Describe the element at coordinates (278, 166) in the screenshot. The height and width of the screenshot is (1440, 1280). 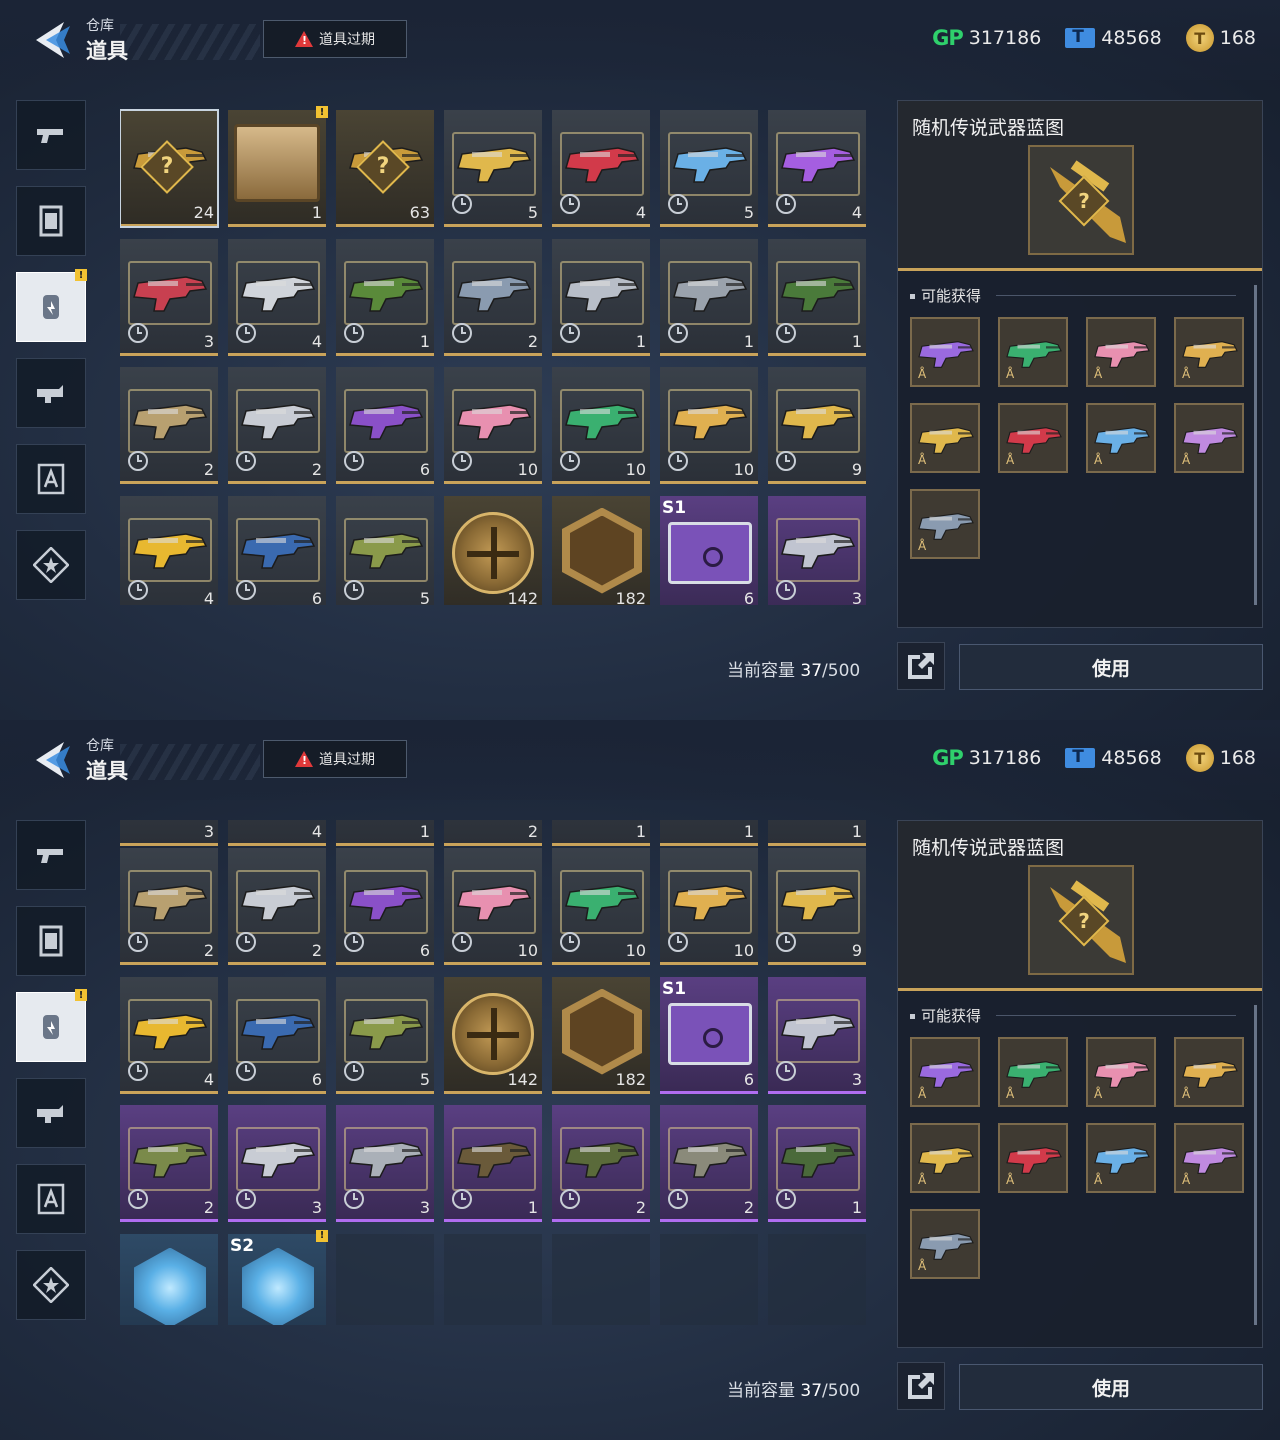
I see `inventory-cell: ! 1` at that location.